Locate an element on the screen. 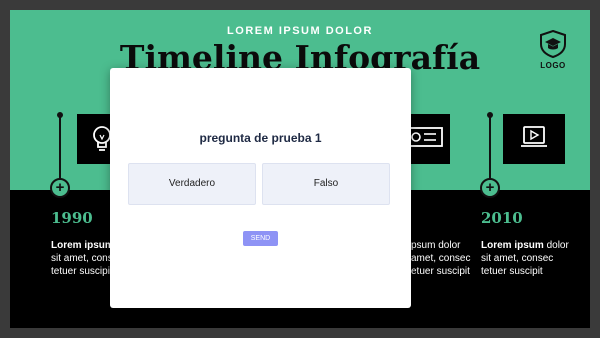  slide-subtitle: LOREM IPSUM DOLOR is located at coordinates (300, 31).